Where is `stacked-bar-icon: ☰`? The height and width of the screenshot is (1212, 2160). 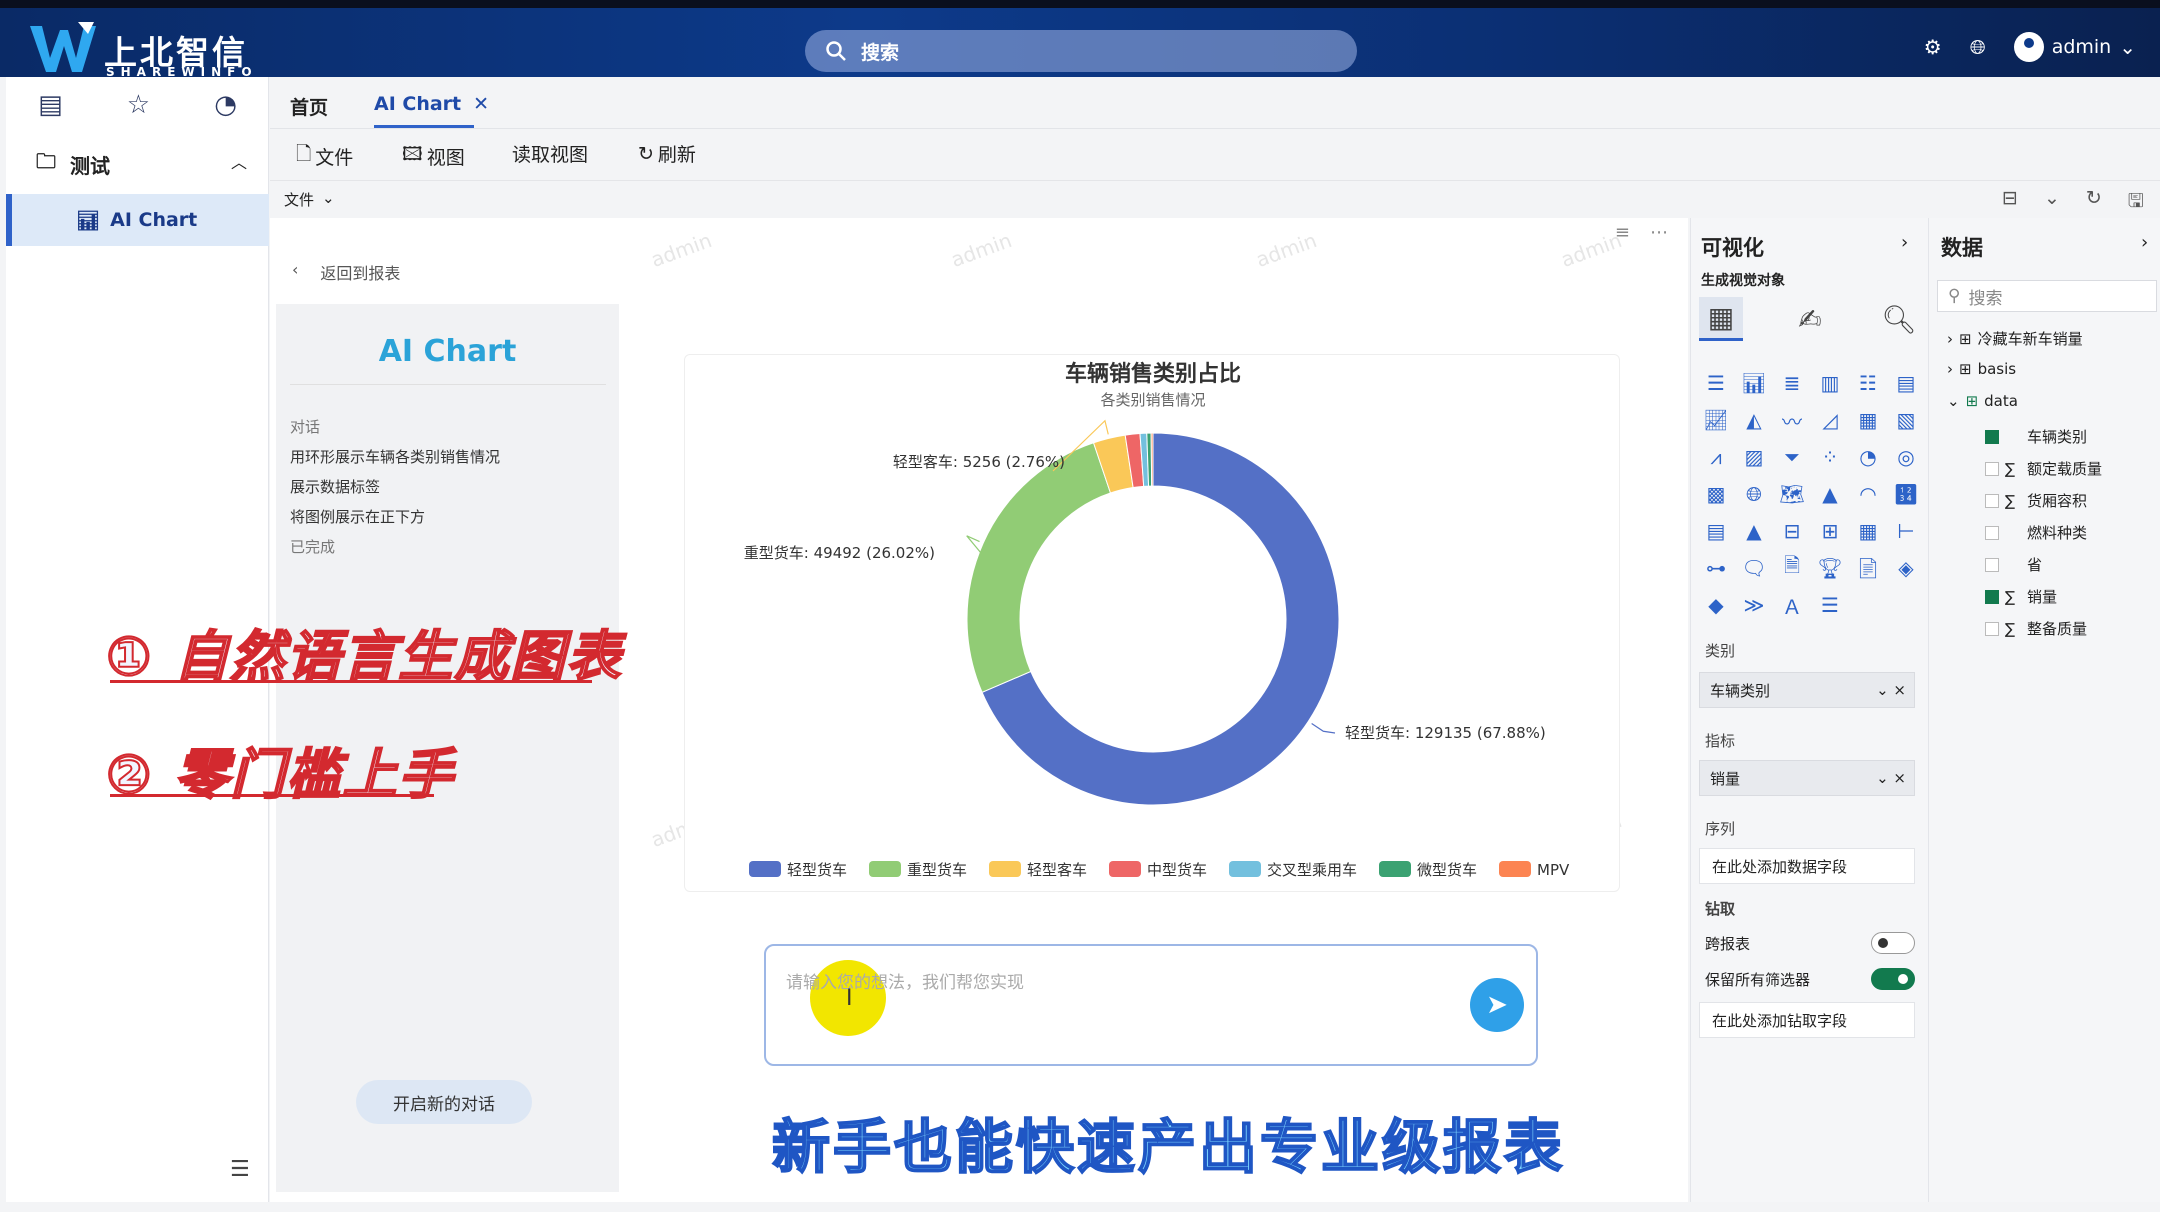 stacked-bar-icon: ☰ is located at coordinates (1716, 383).